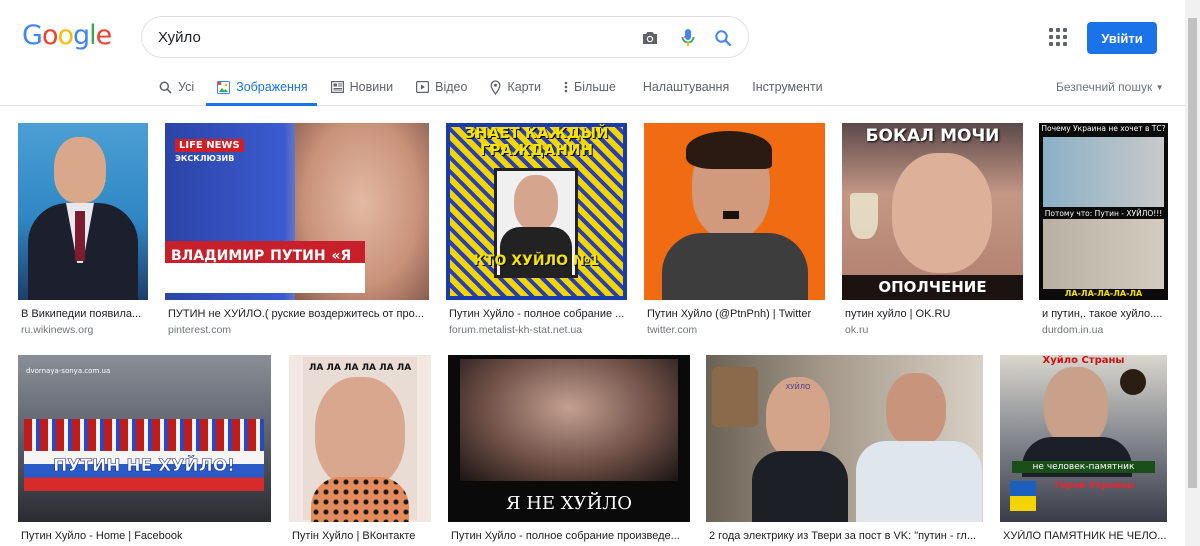  What do you see at coordinates (844, 438) in the screenshot?
I see `result-image: ХУЙЛО` at bounding box center [844, 438].